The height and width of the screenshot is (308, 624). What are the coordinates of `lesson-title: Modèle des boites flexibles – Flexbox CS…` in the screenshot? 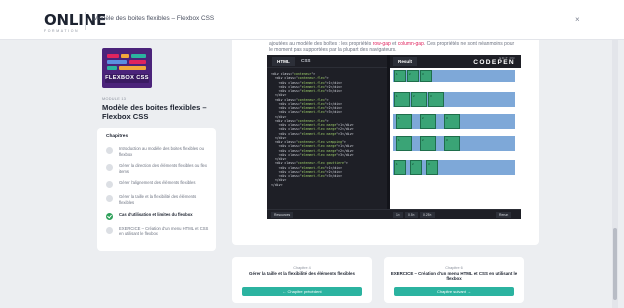 It's located at (154, 18).